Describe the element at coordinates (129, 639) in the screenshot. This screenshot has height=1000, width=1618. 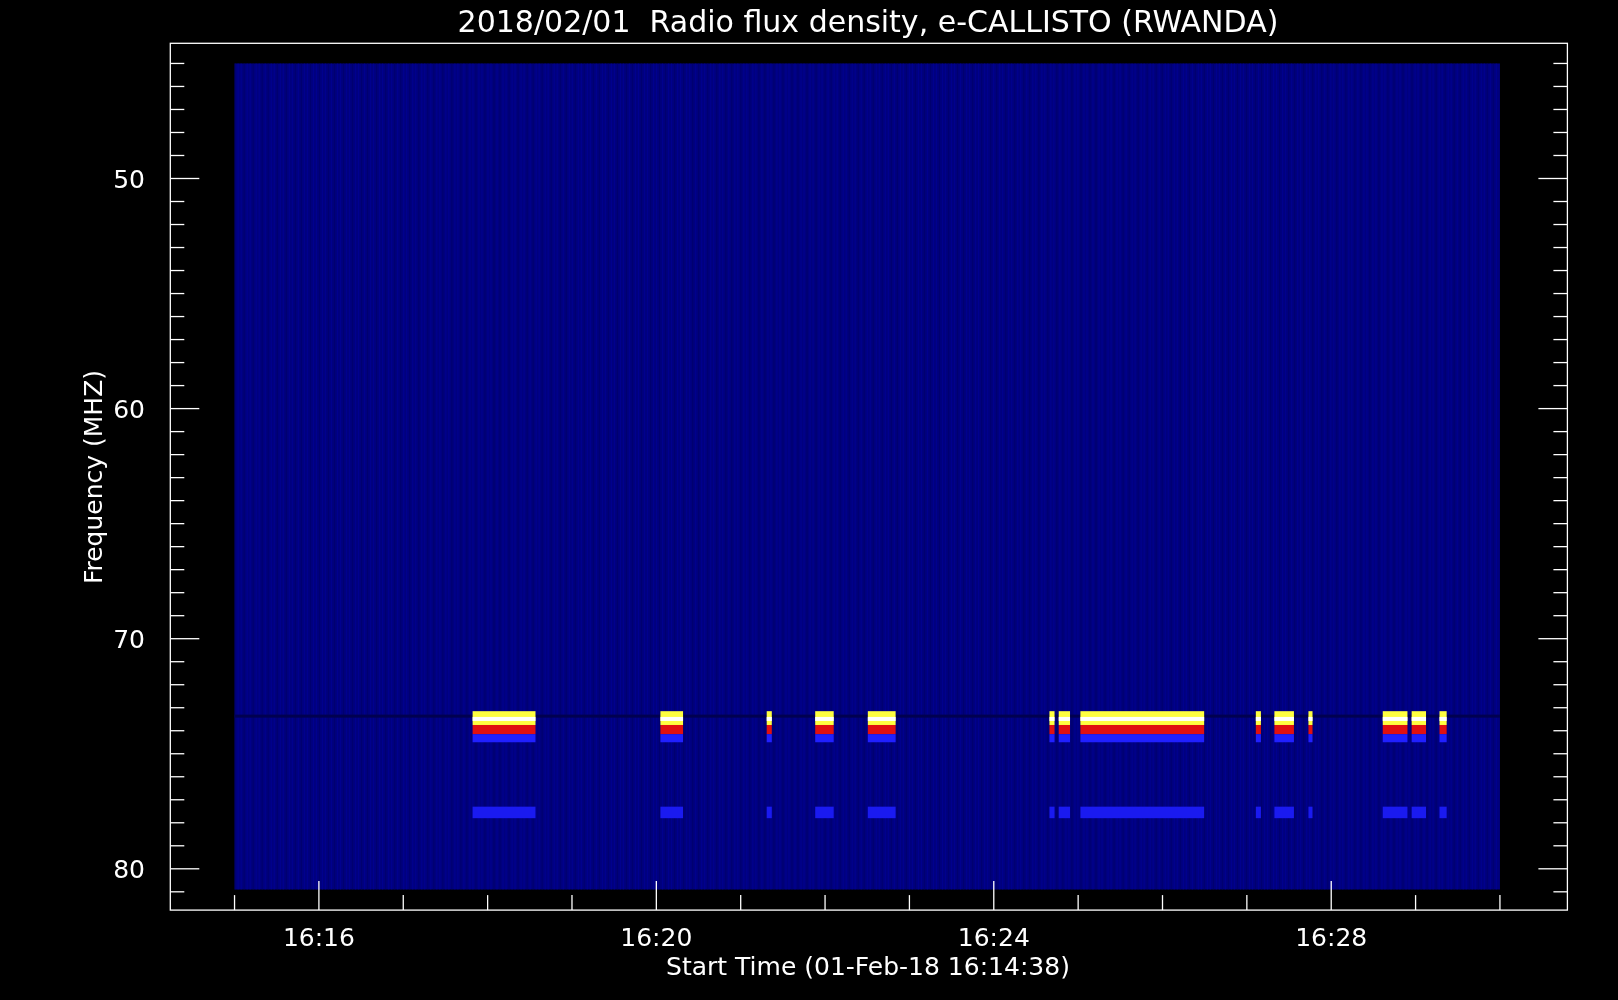
I see `y-tick-label: 70` at that location.